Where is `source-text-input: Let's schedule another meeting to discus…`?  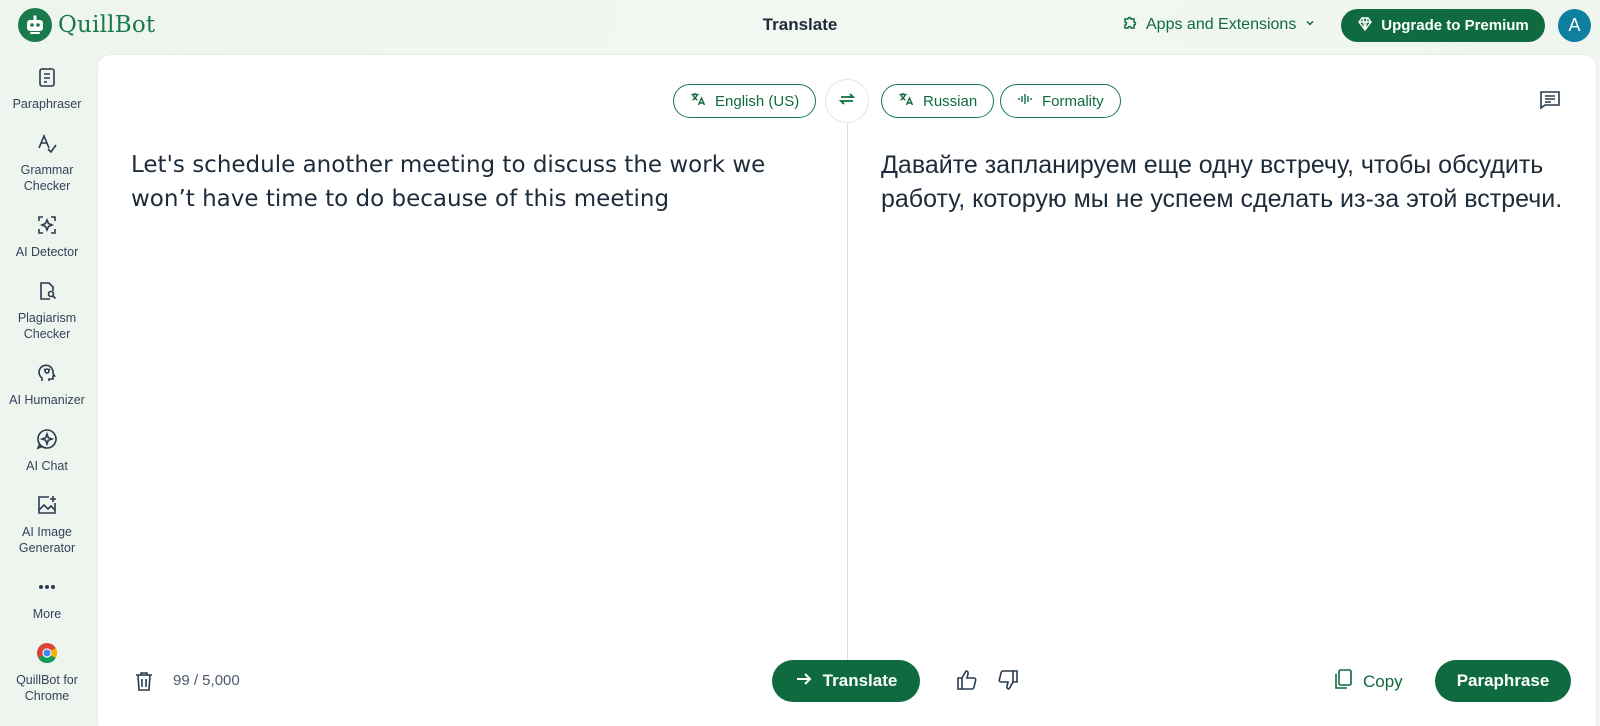
source-text-input: Let's schedule another meeting to discus… is located at coordinates (476, 182).